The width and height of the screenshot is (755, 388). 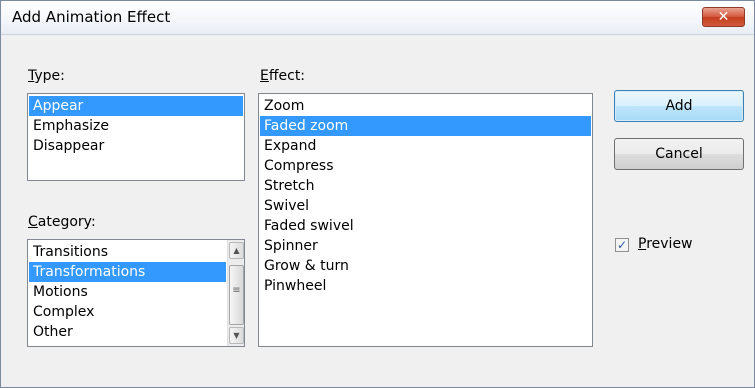 I want to click on effect-item: Spinner, so click(x=425, y=246).